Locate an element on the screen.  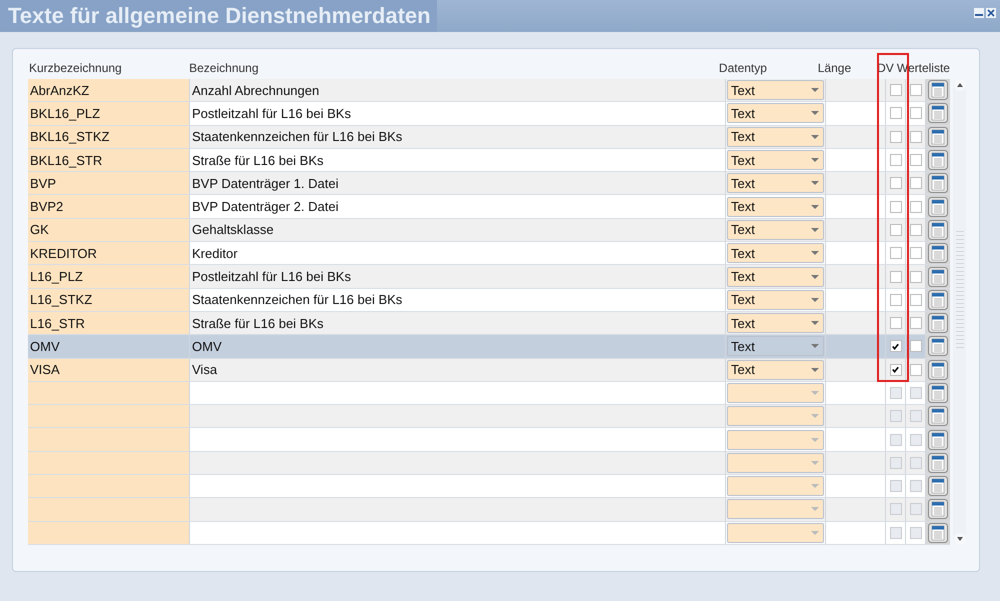
column-header: Datentyp is located at coordinates (743, 68).